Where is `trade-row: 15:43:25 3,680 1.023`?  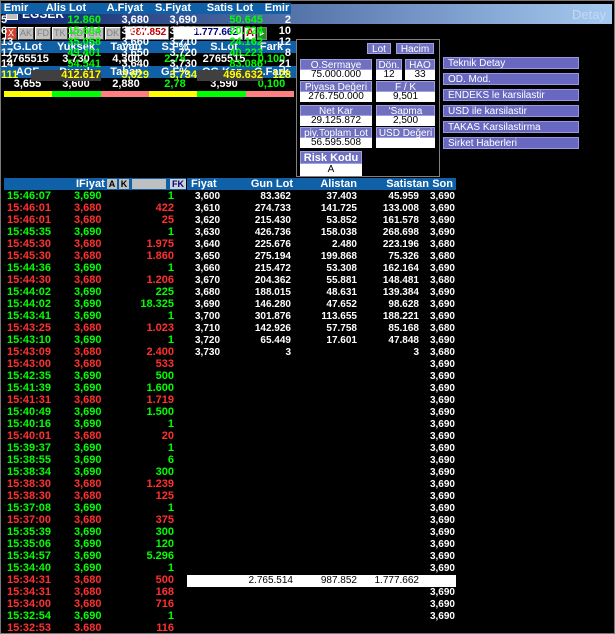 trade-row: 15:43:25 3,680 1.023 is located at coordinates (95, 328).